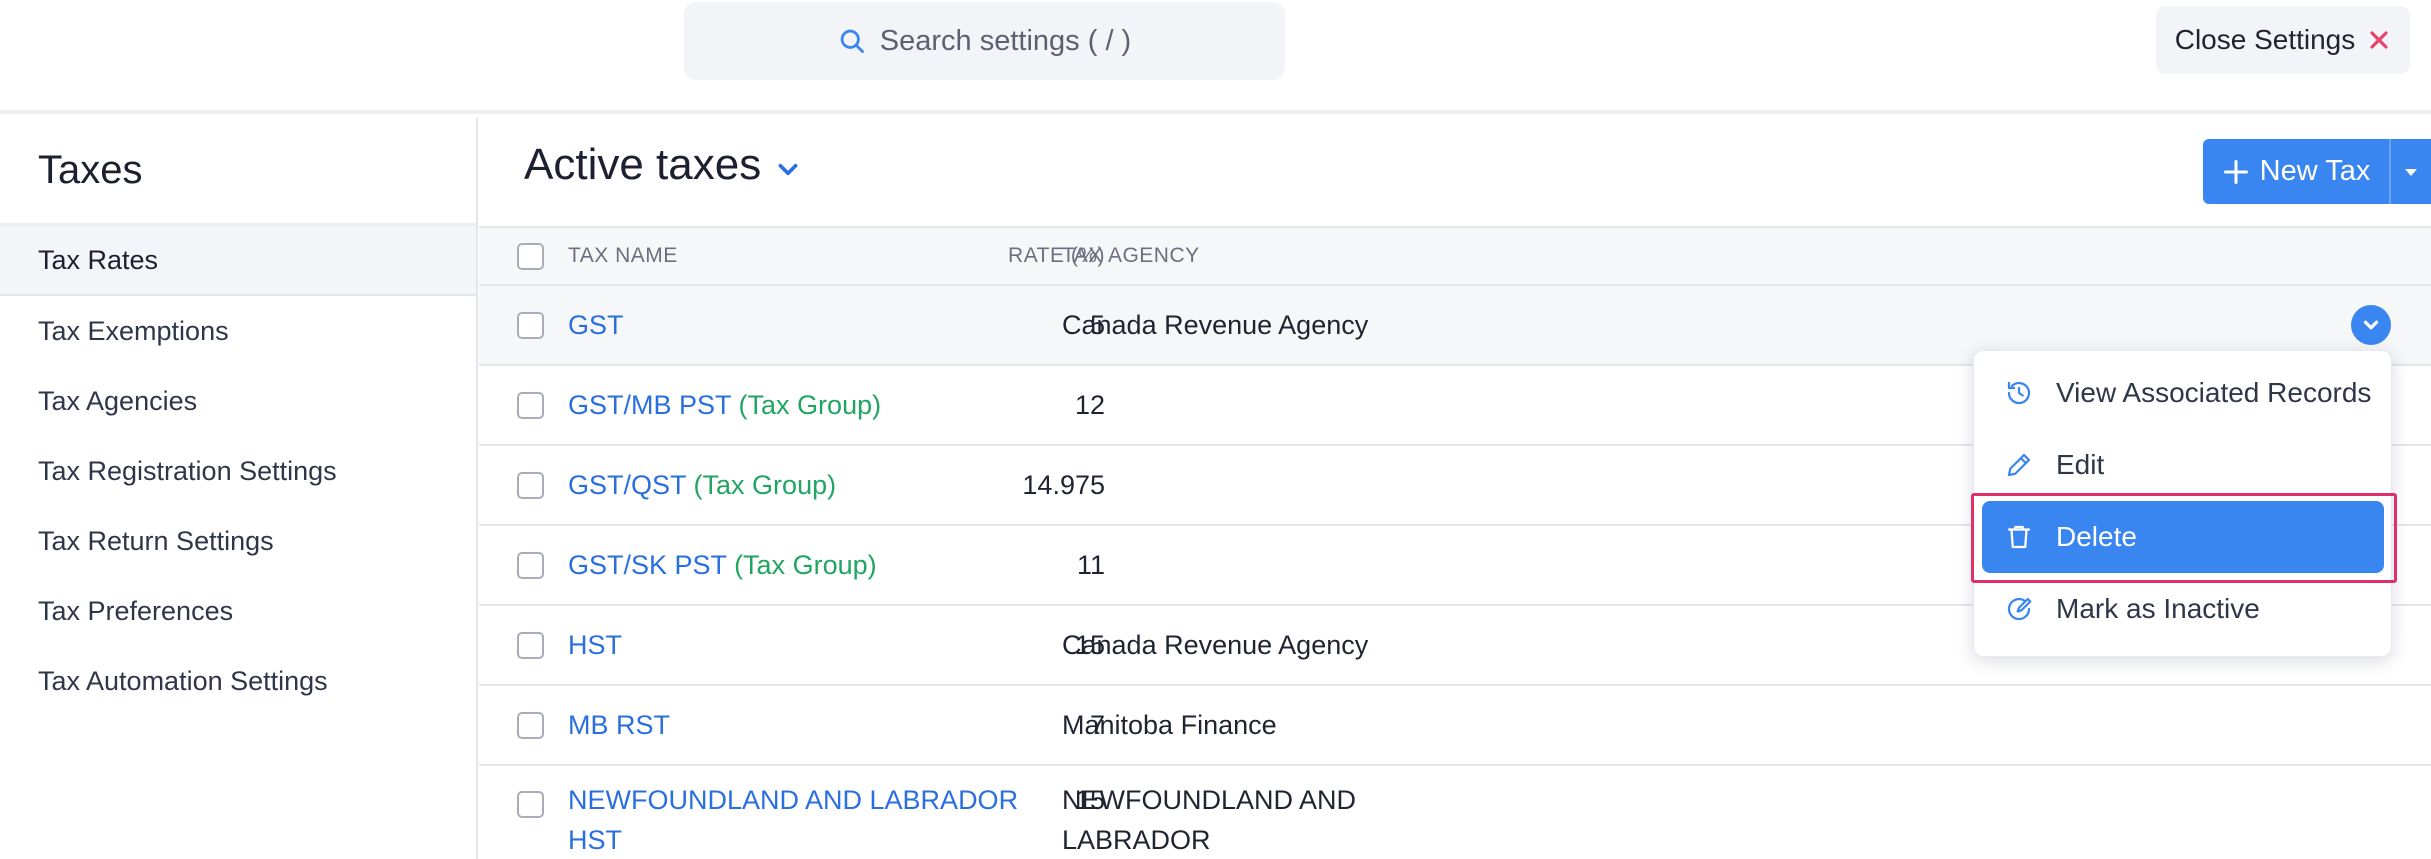  I want to click on menu-item-label: Delete, so click(2096, 536).